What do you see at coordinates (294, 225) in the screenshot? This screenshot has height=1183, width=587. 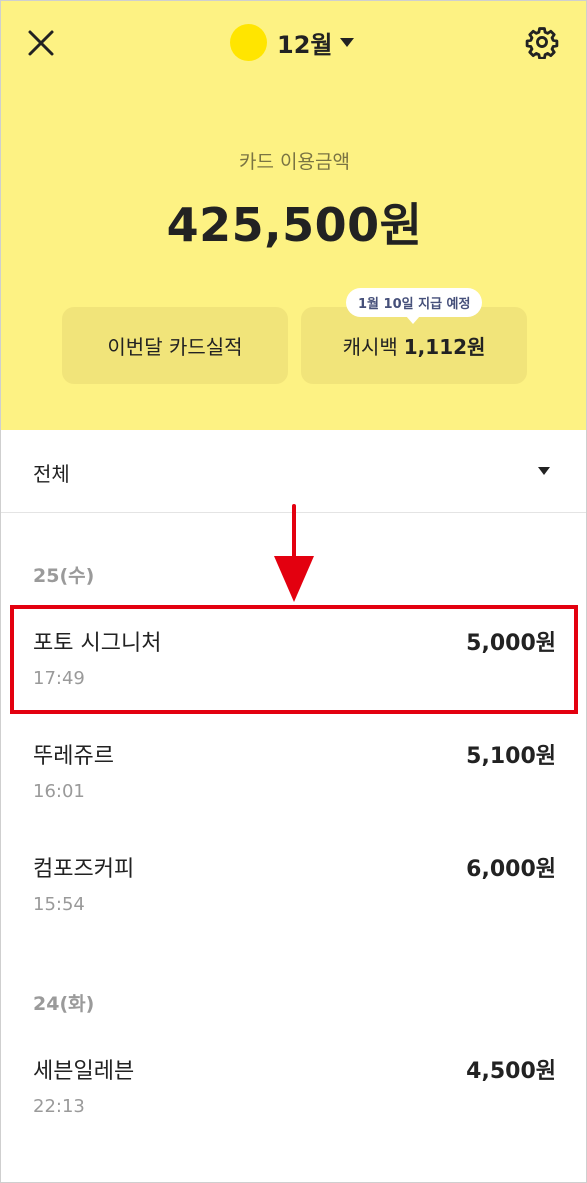 I see `usage-amount: 425,500원` at bounding box center [294, 225].